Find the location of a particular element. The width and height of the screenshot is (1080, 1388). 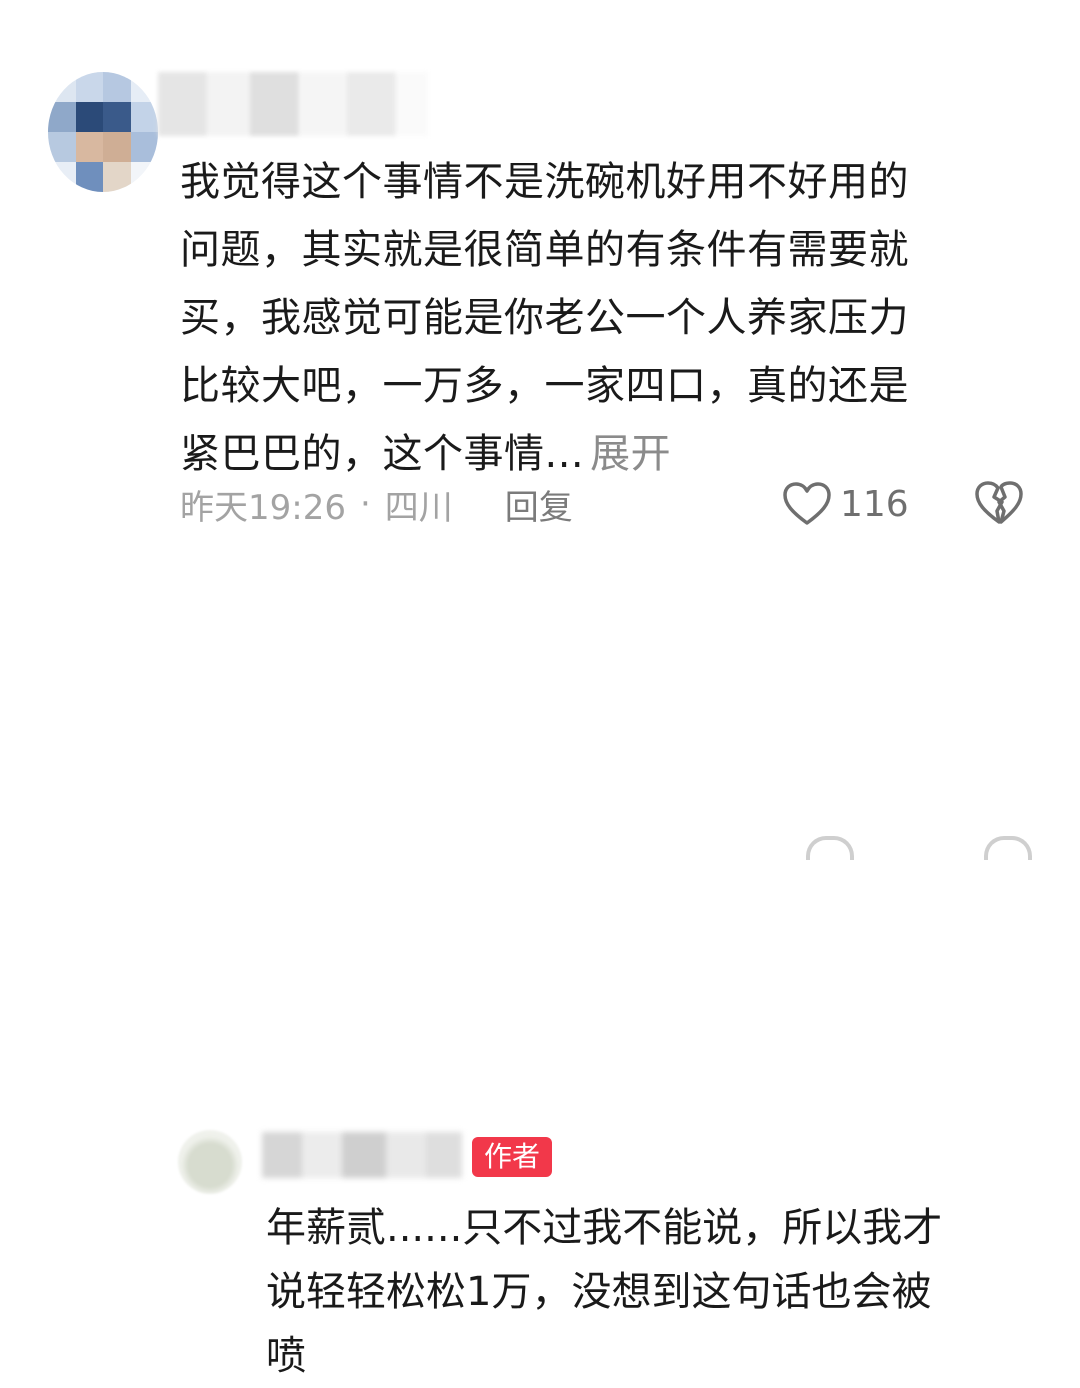

comment-location: 四川 is located at coordinates (418, 507).